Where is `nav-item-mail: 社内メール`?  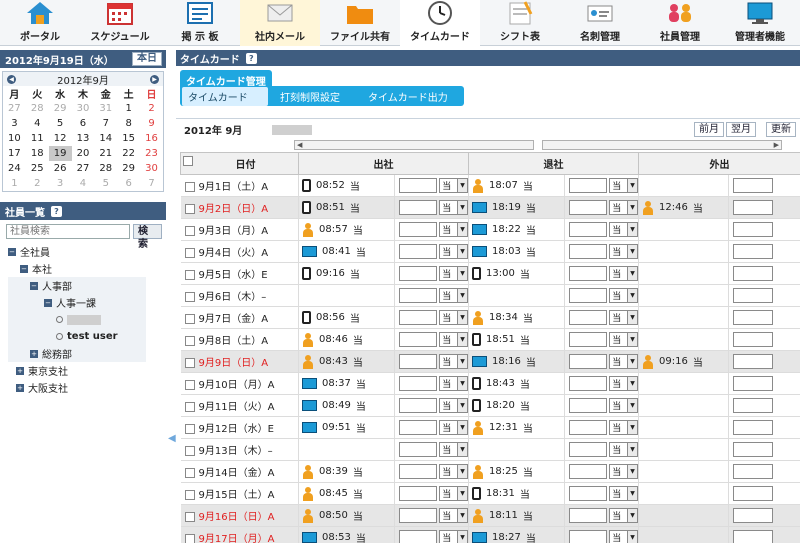
nav-item-mail: 社内メール is located at coordinates (280, 23).